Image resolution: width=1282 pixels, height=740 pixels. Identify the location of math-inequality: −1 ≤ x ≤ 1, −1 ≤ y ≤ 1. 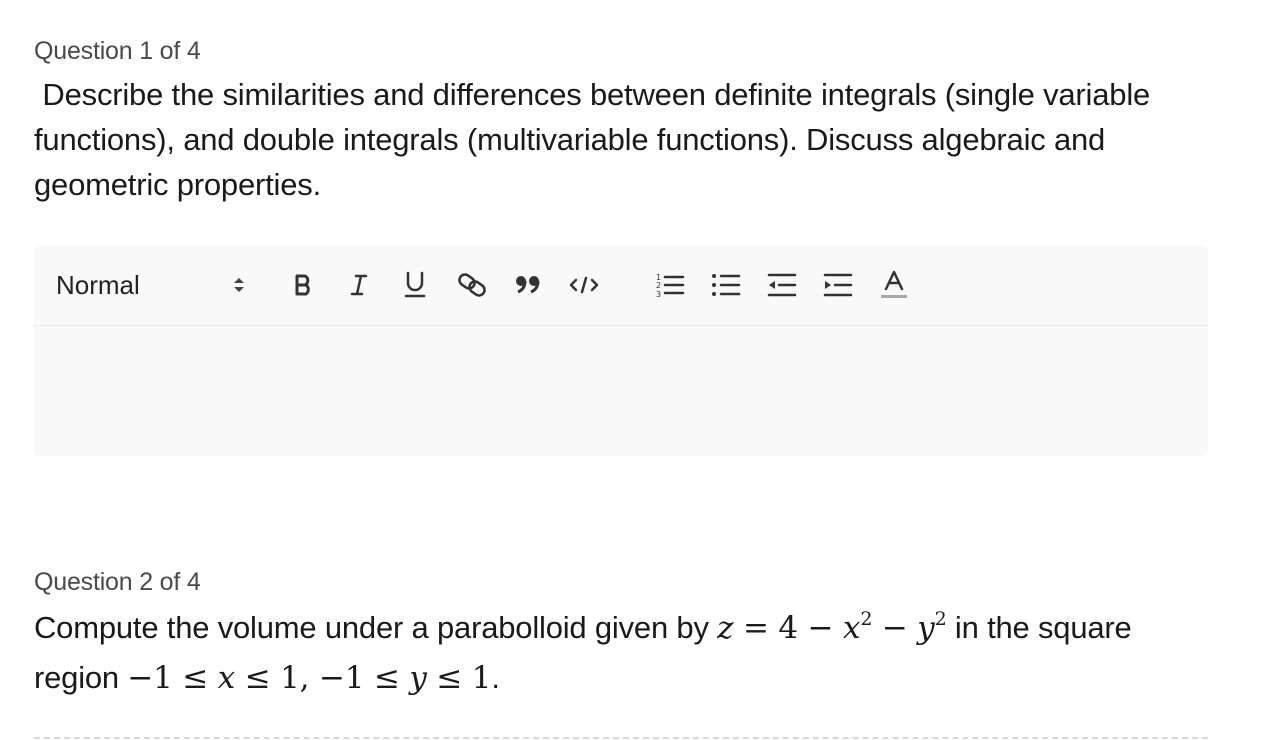
(309, 678).